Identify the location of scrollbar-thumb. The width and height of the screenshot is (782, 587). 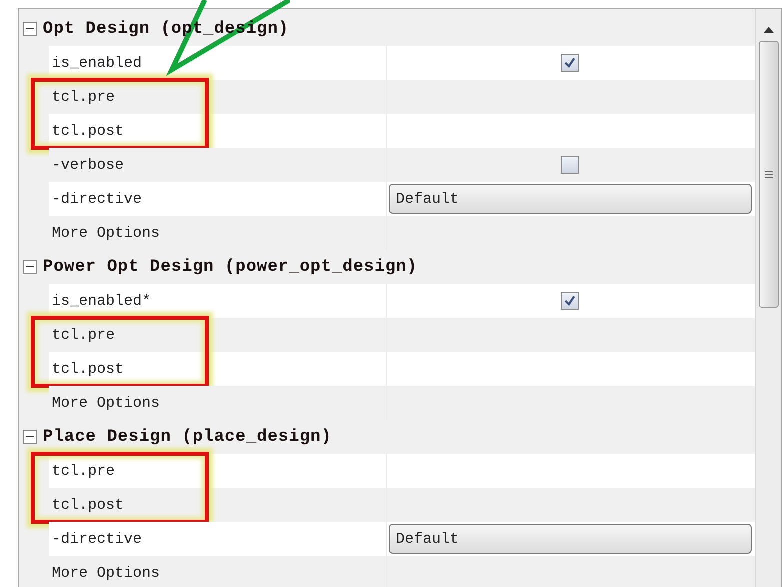
(768, 174).